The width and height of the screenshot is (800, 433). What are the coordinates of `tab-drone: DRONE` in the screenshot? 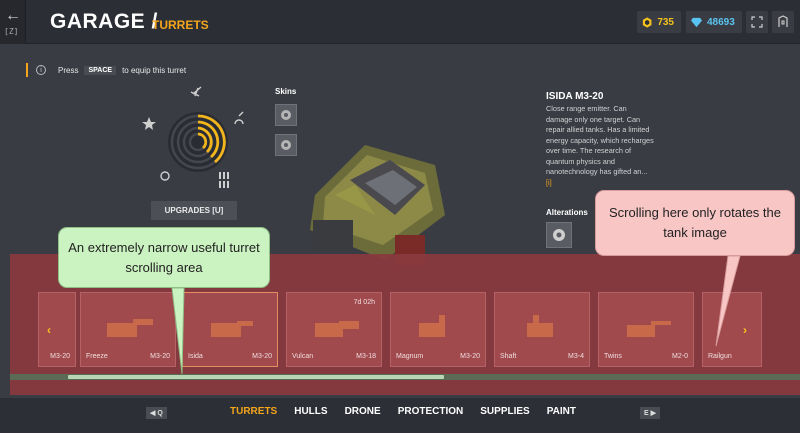 It's located at (363, 411).